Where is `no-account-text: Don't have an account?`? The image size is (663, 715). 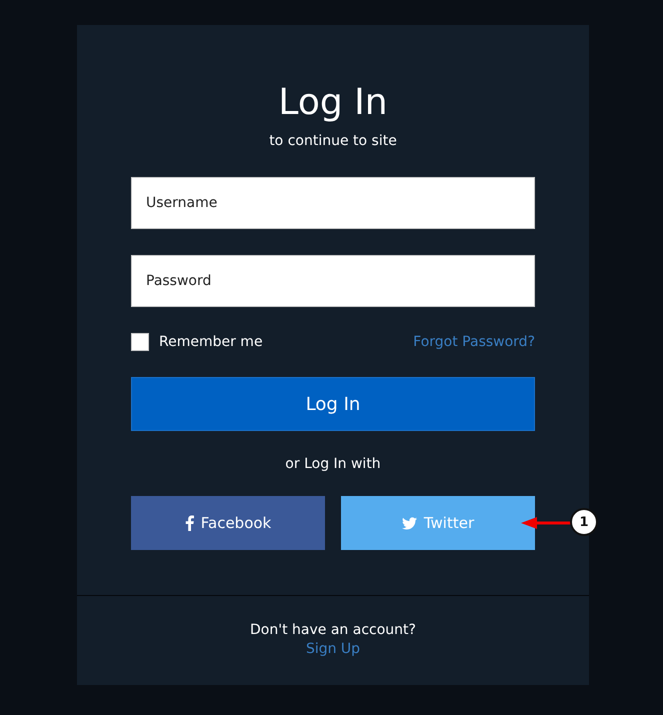
no-account-text: Don't have an account? is located at coordinates (333, 630).